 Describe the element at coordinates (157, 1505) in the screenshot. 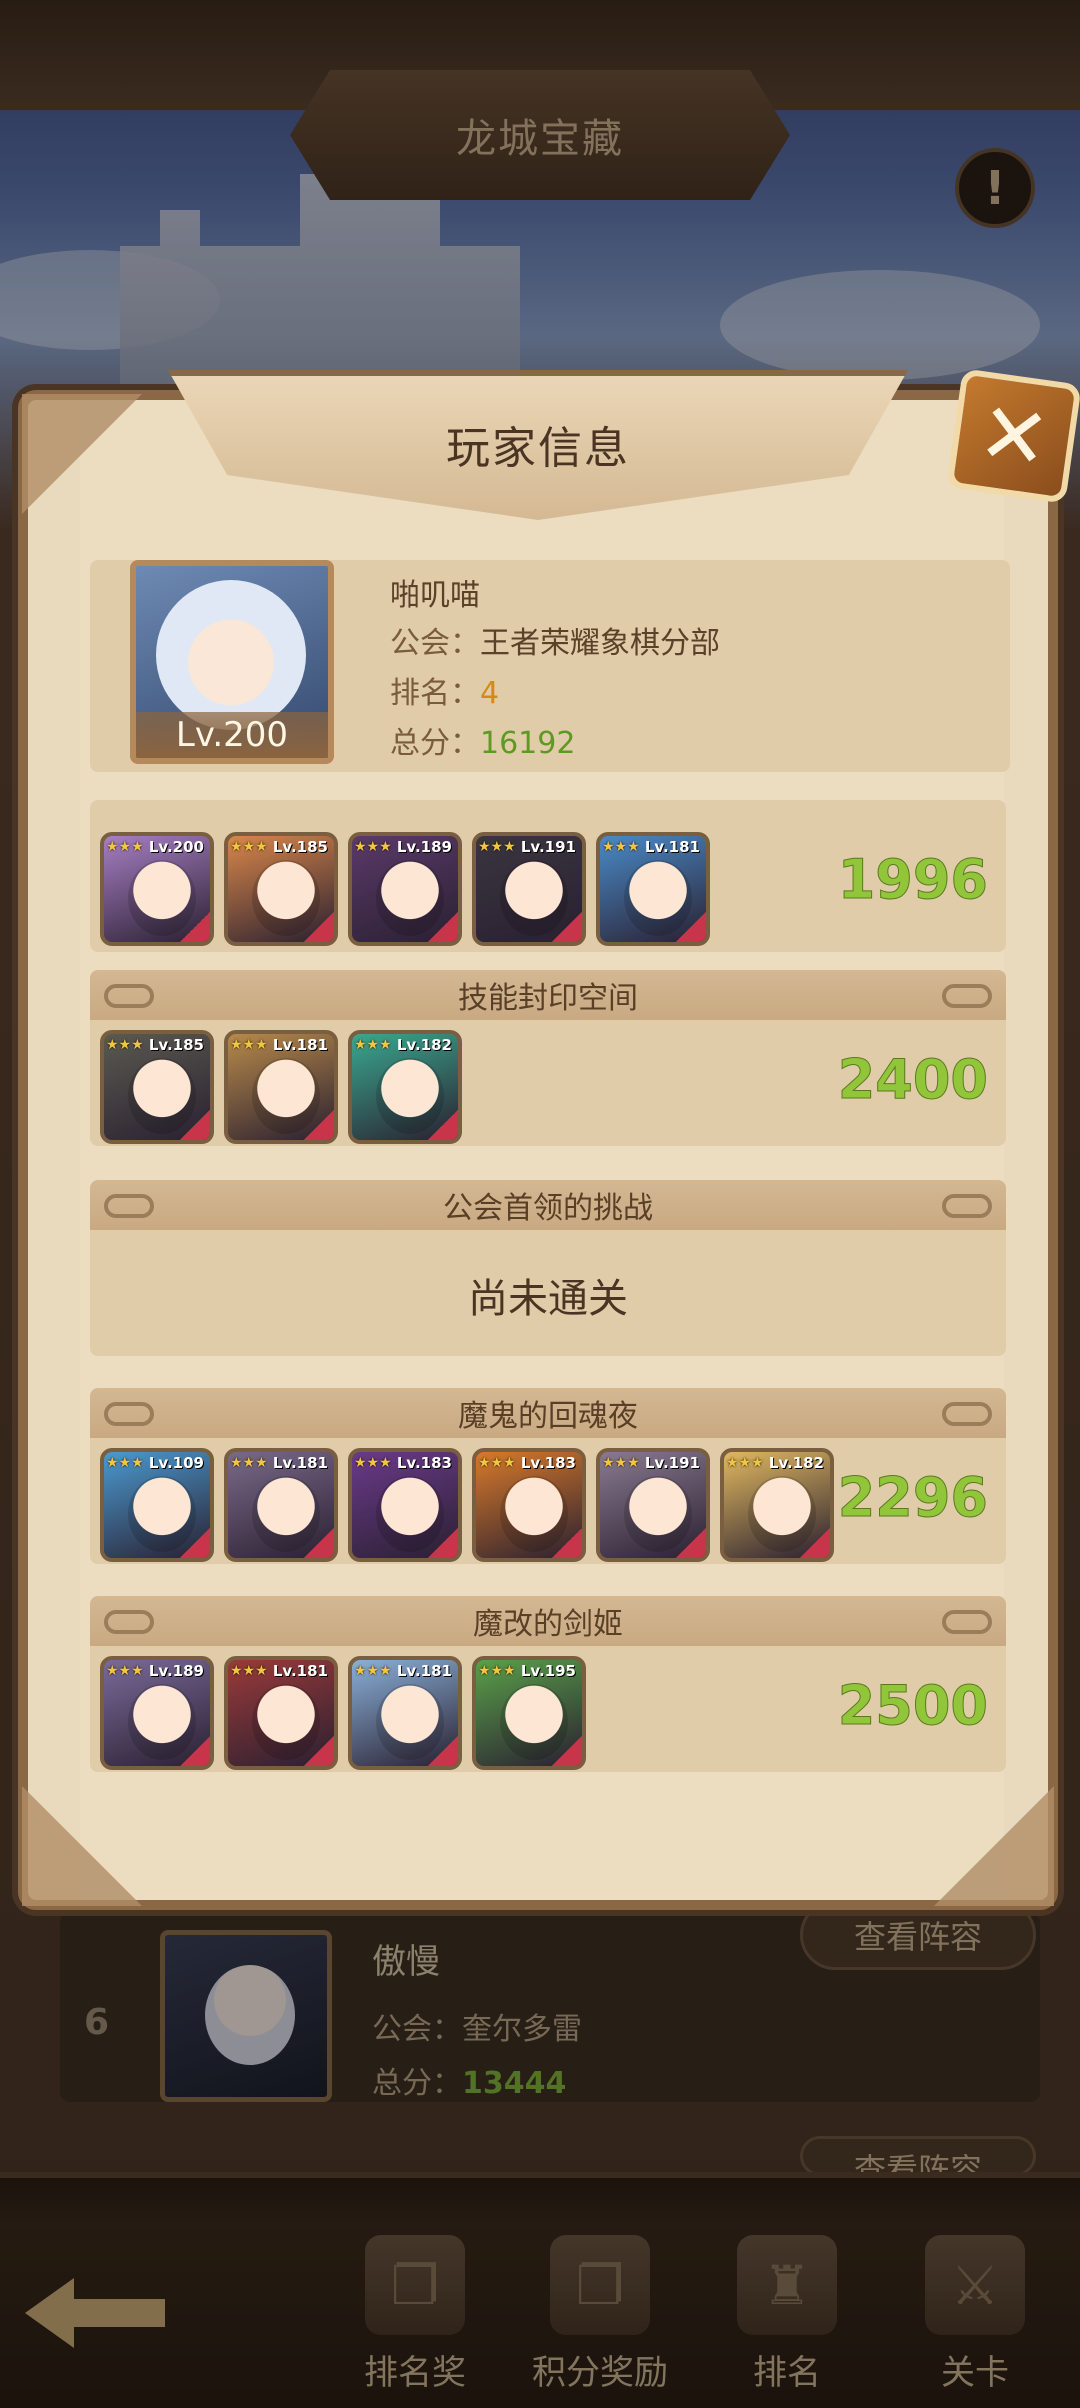

I see `hero-portrait: ★★★ Lv.109` at that location.